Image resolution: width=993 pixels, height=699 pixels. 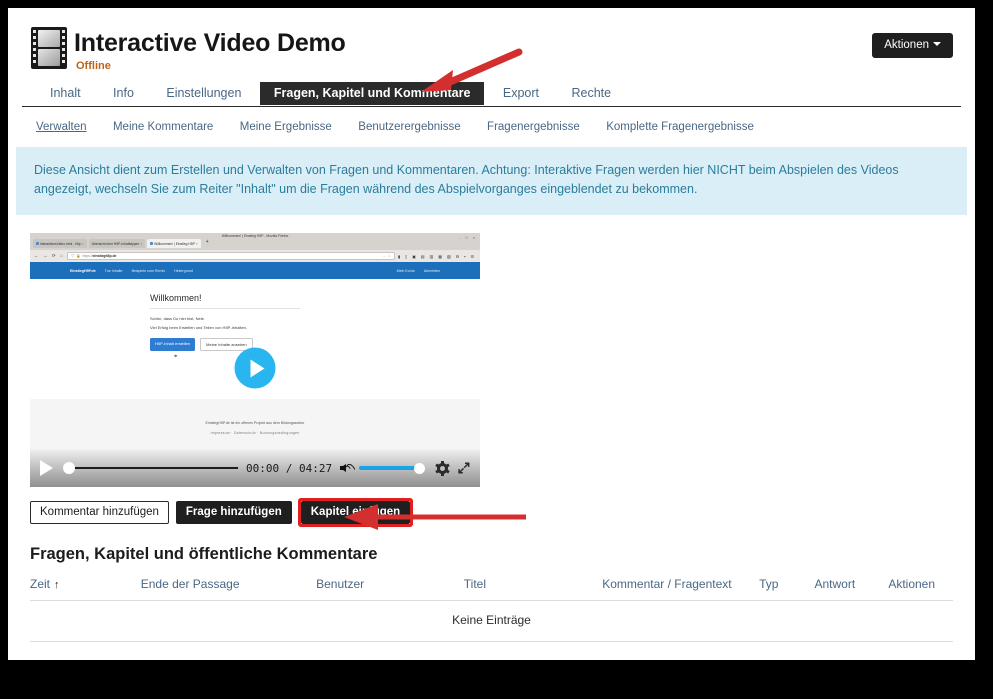 What do you see at coordinates (851, 587) in the screenshot?
I see `column-header-antwort: Antwort` at bounding box center [851, 587].